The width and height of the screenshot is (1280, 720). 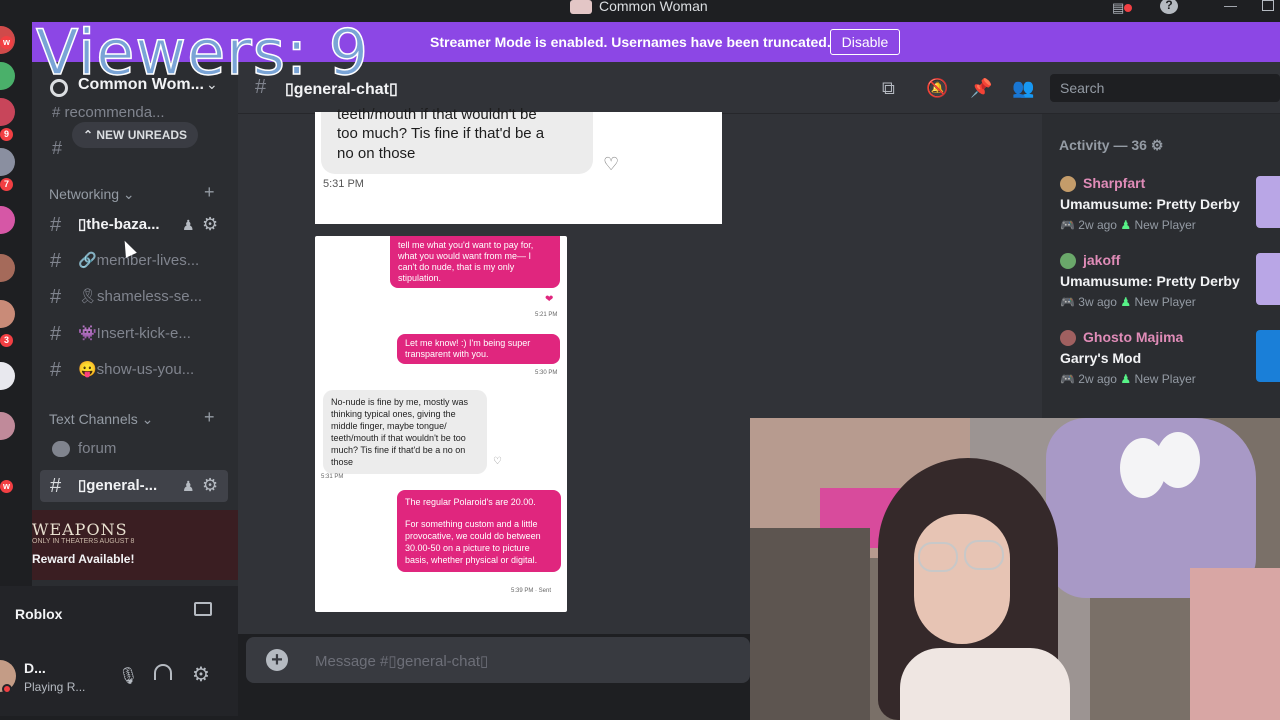 What do you see at coordinates (39, 614) in the screenshot?
I see `activity-game: Roblox` at bounding box center [39, 614].